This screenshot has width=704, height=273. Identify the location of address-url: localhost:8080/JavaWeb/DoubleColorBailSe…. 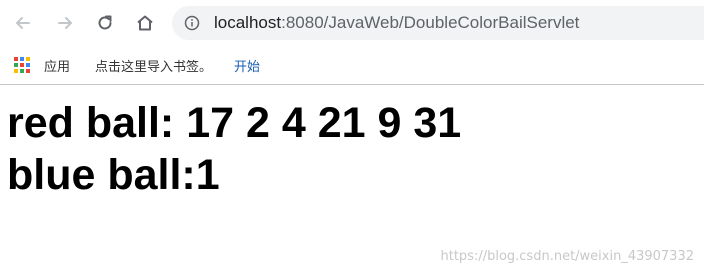
(396, 23).